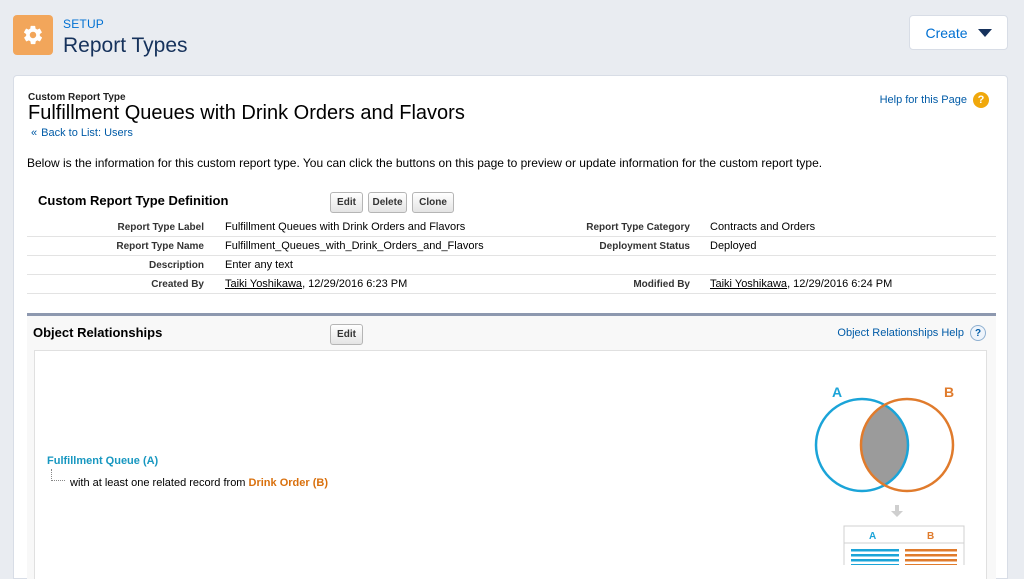 The width and height of the screenshot is (1024, 579). Describe the element at coordinates (103, 461) in the screenshot. I see `primary-object: Fulfillment Queue (A)` at that location.